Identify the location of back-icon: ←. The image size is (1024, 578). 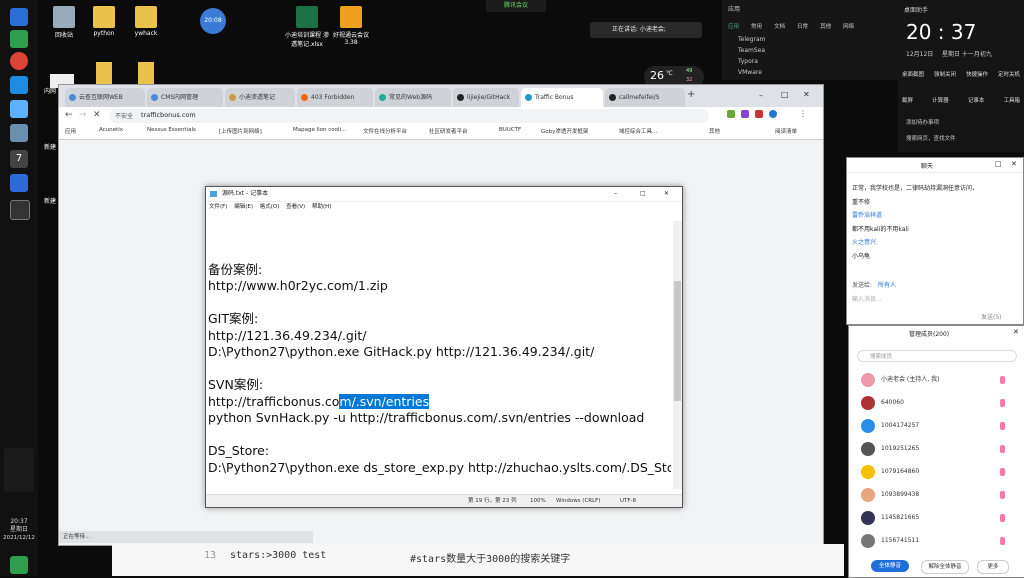
(69, 115).